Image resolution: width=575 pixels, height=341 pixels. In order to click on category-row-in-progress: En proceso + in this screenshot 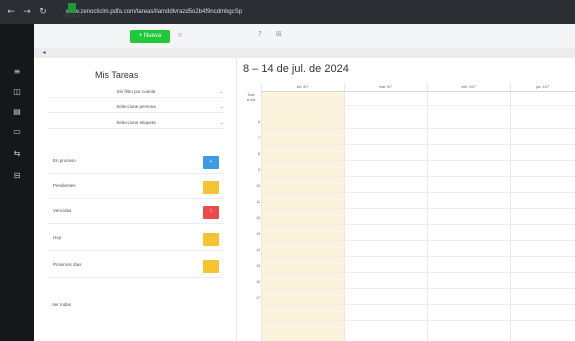, I will do `click(136, 162)`.